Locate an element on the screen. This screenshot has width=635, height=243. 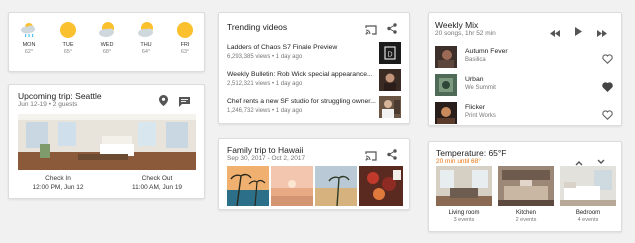
family-trip-subtitle: Sep 30, 2017 - Oct 2, 2017 is located at coordinates (266, 158).